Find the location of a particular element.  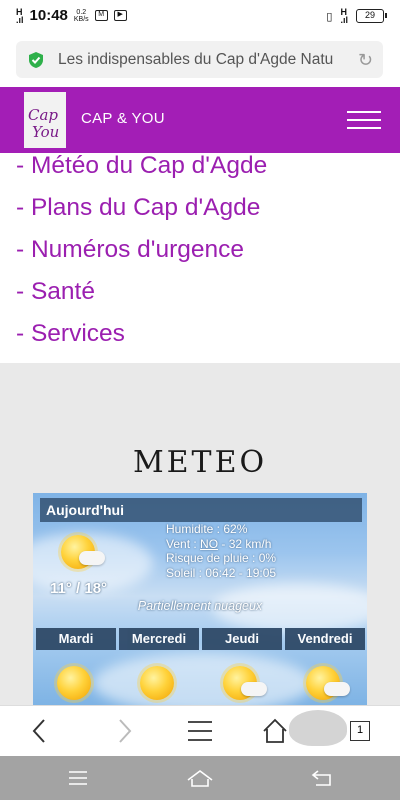

site-logo: Cap You is located at coordinates (45, 120).